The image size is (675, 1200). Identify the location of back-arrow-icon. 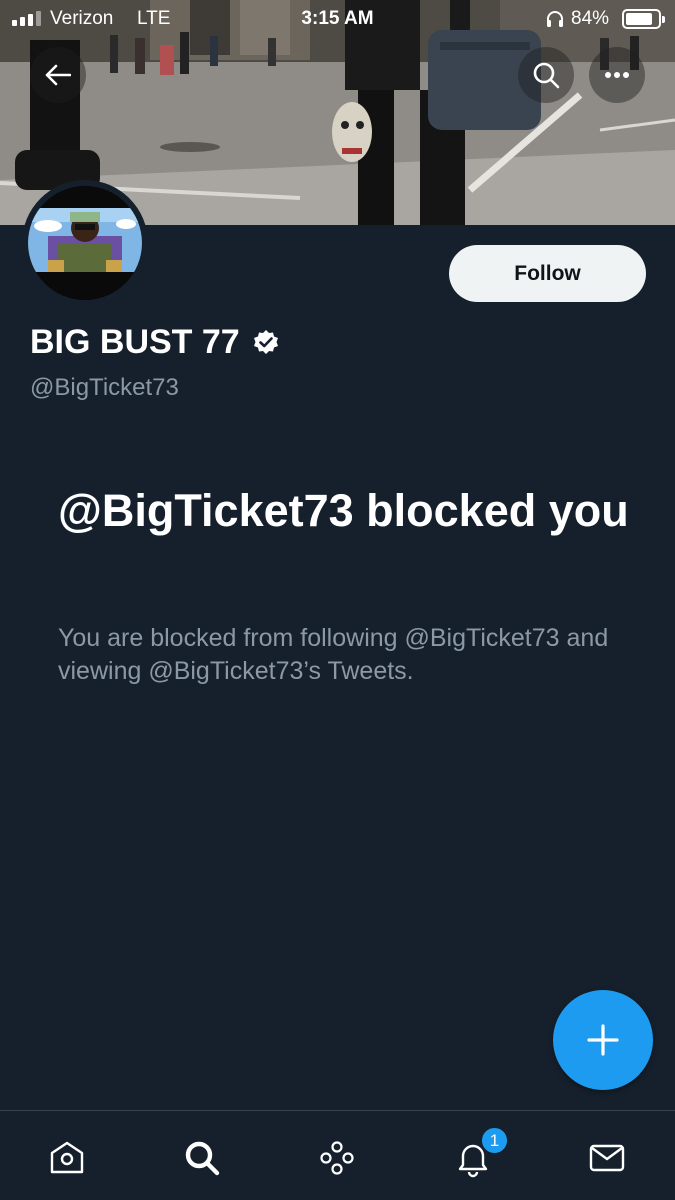
(58, 75).